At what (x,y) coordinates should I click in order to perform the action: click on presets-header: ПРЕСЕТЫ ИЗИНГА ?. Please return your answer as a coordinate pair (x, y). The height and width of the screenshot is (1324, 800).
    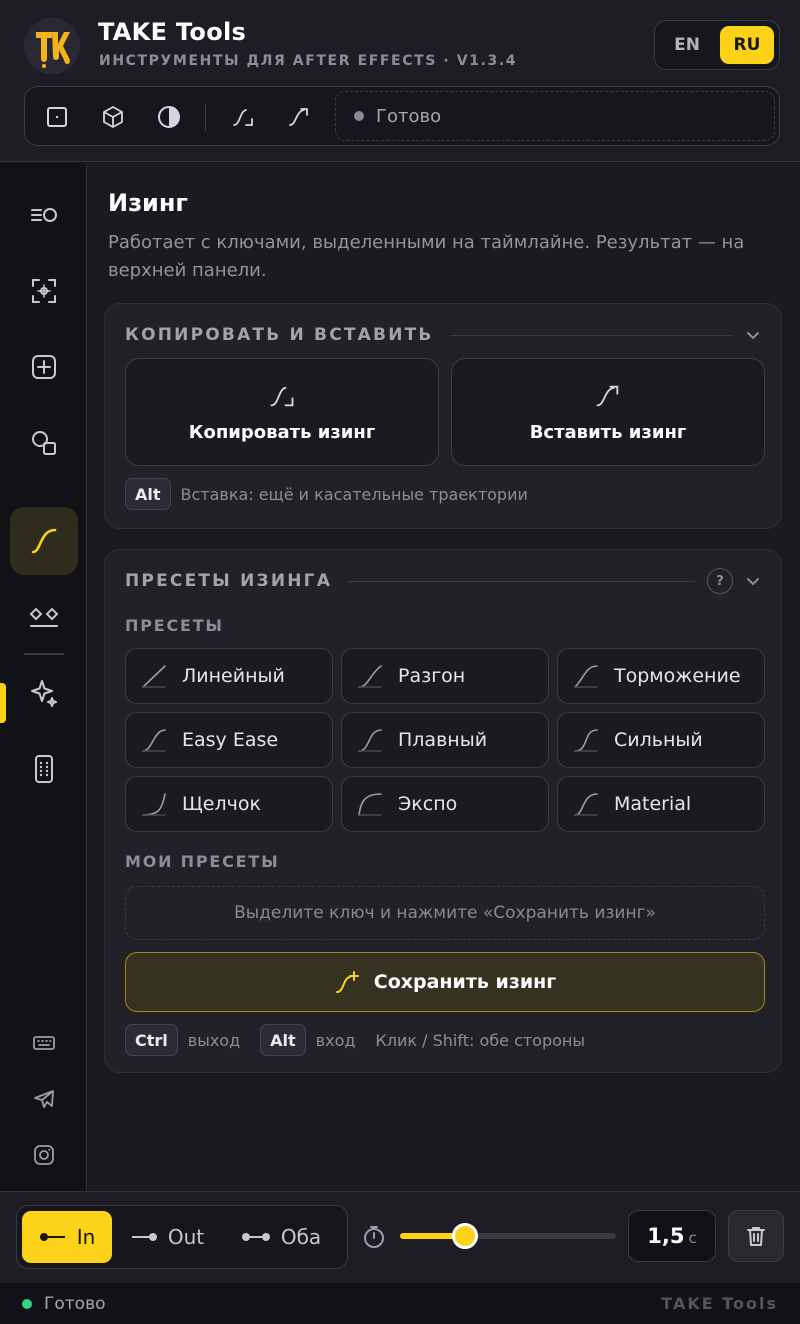
    Looking at the image, I should click on (443, 581).